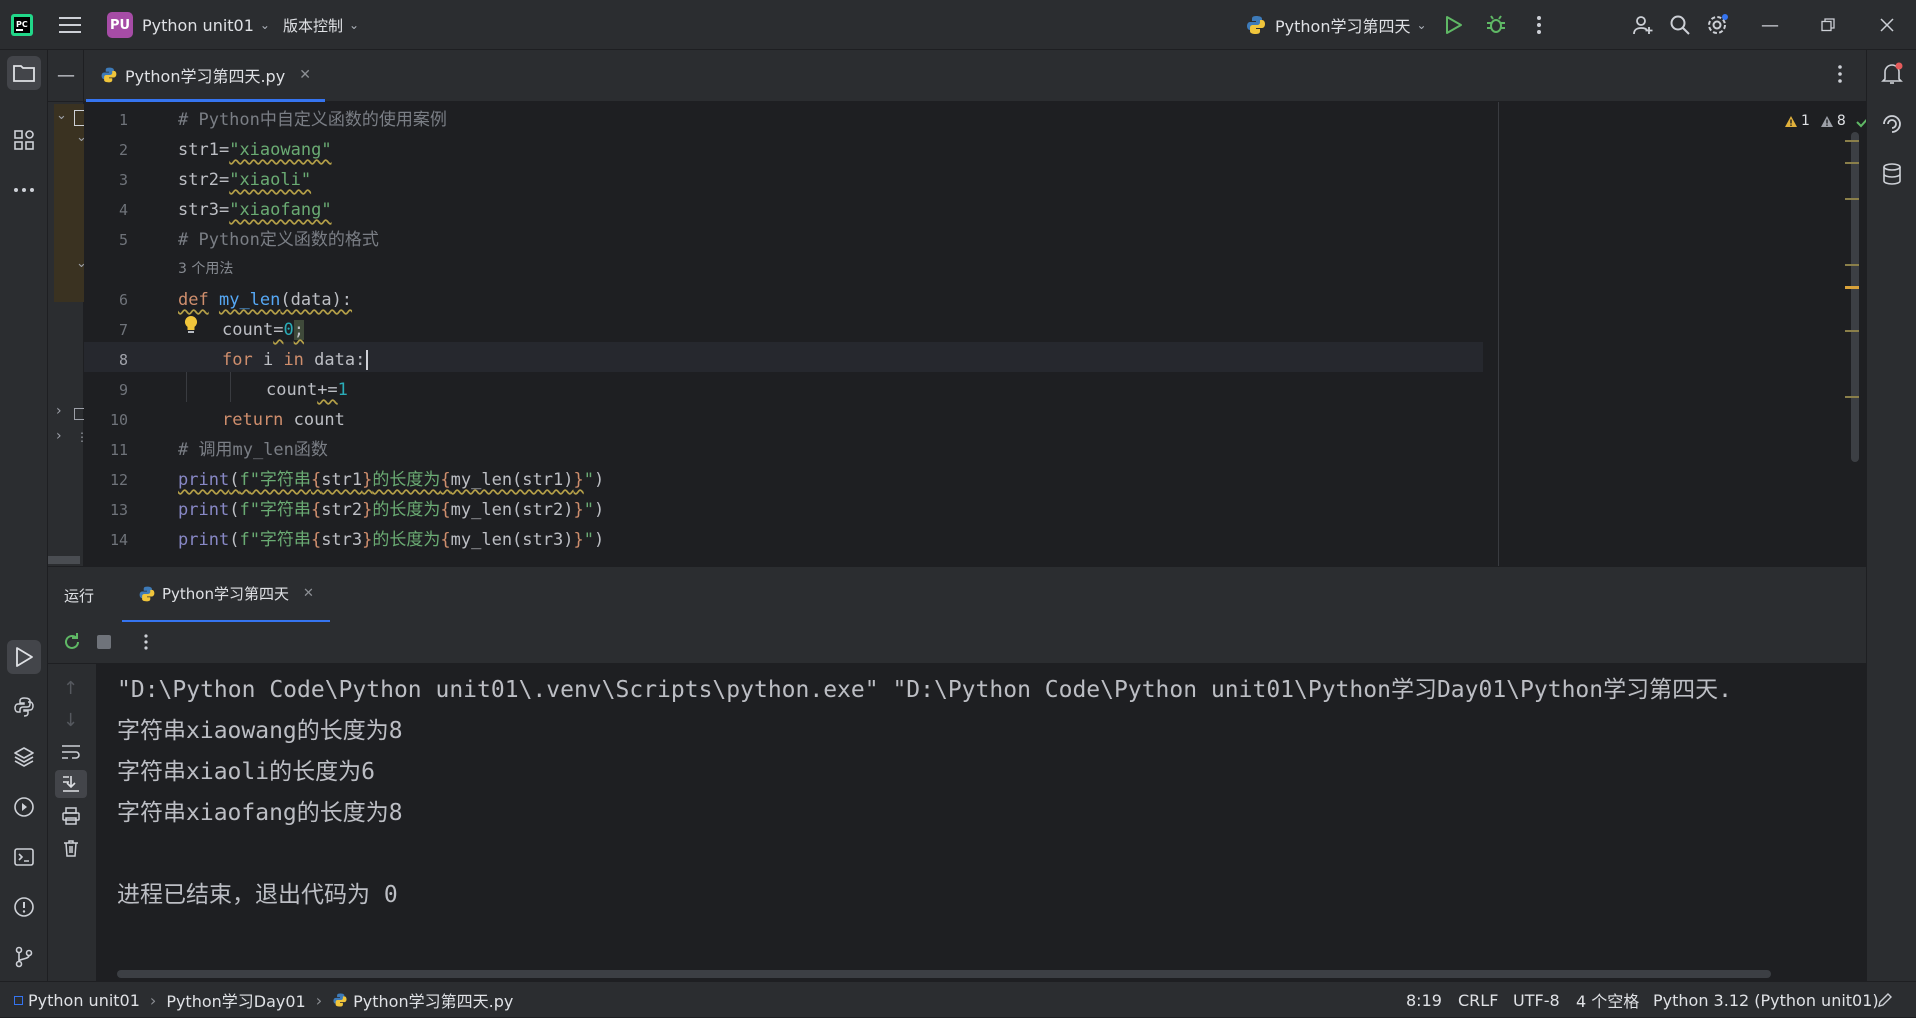 The image size is (1916, 1018). What do you see at coordinates (1840, 74) in the screenshot?
I see `tab-actions-icon` at bounding box center [1840, 74].